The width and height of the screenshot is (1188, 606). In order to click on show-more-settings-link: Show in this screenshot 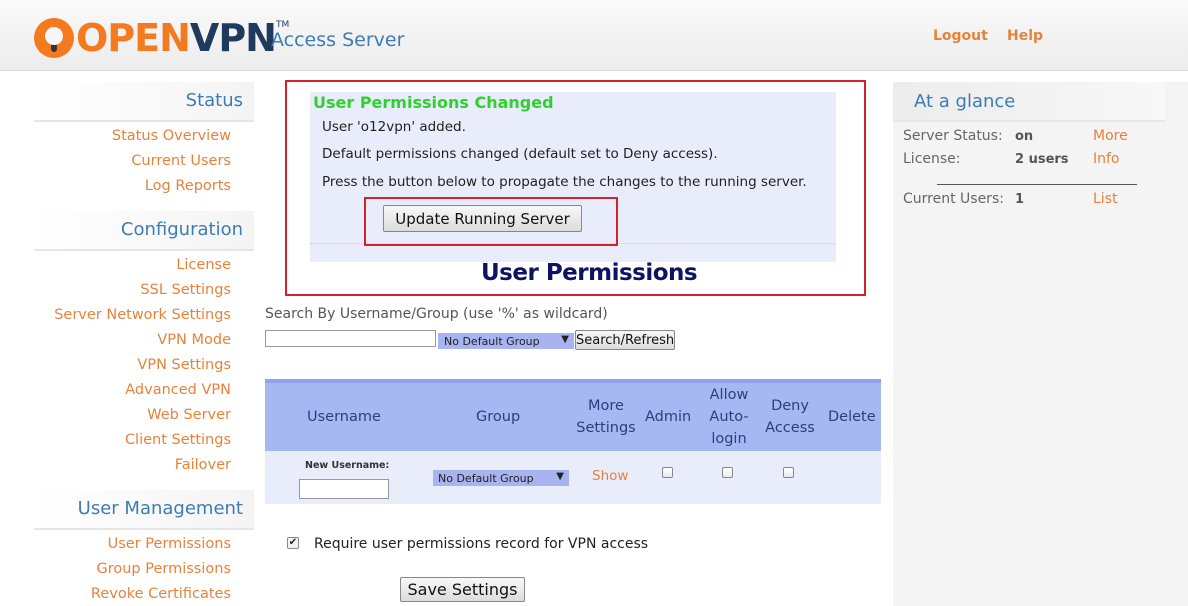, I will do `click(610, 476)`.